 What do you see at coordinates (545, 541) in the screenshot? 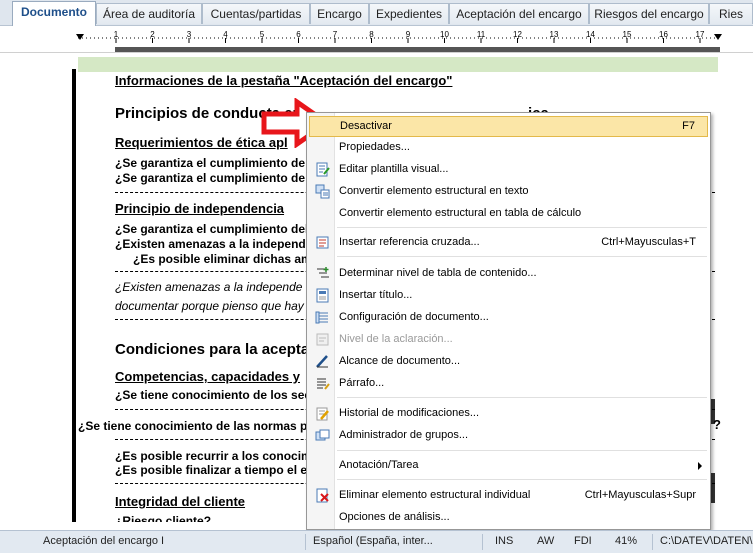
I see `status-aw: AW` at bounding box center [545, 541].